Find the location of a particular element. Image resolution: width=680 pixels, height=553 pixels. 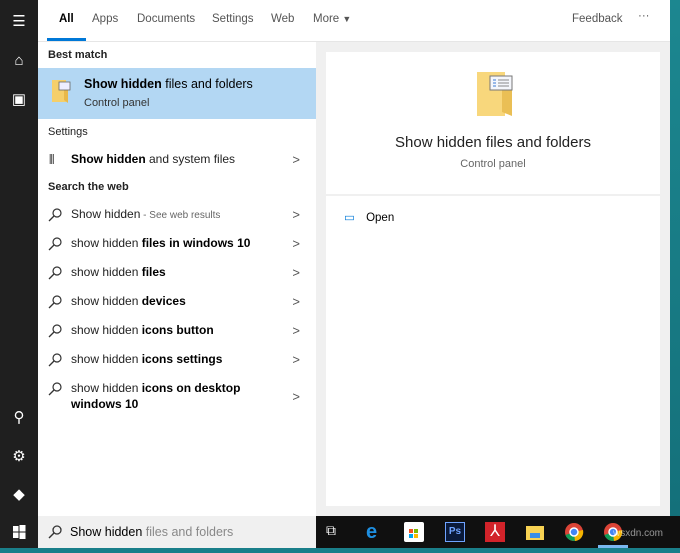

user-icon: ⚲ is located at coordinates (19, 418).